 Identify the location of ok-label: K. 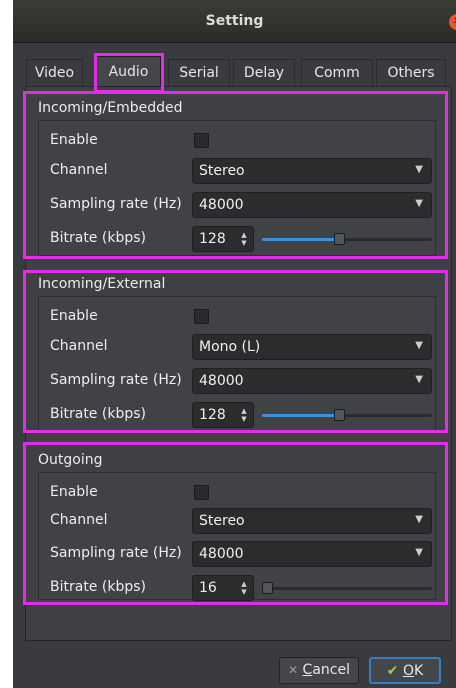
(419, 671).